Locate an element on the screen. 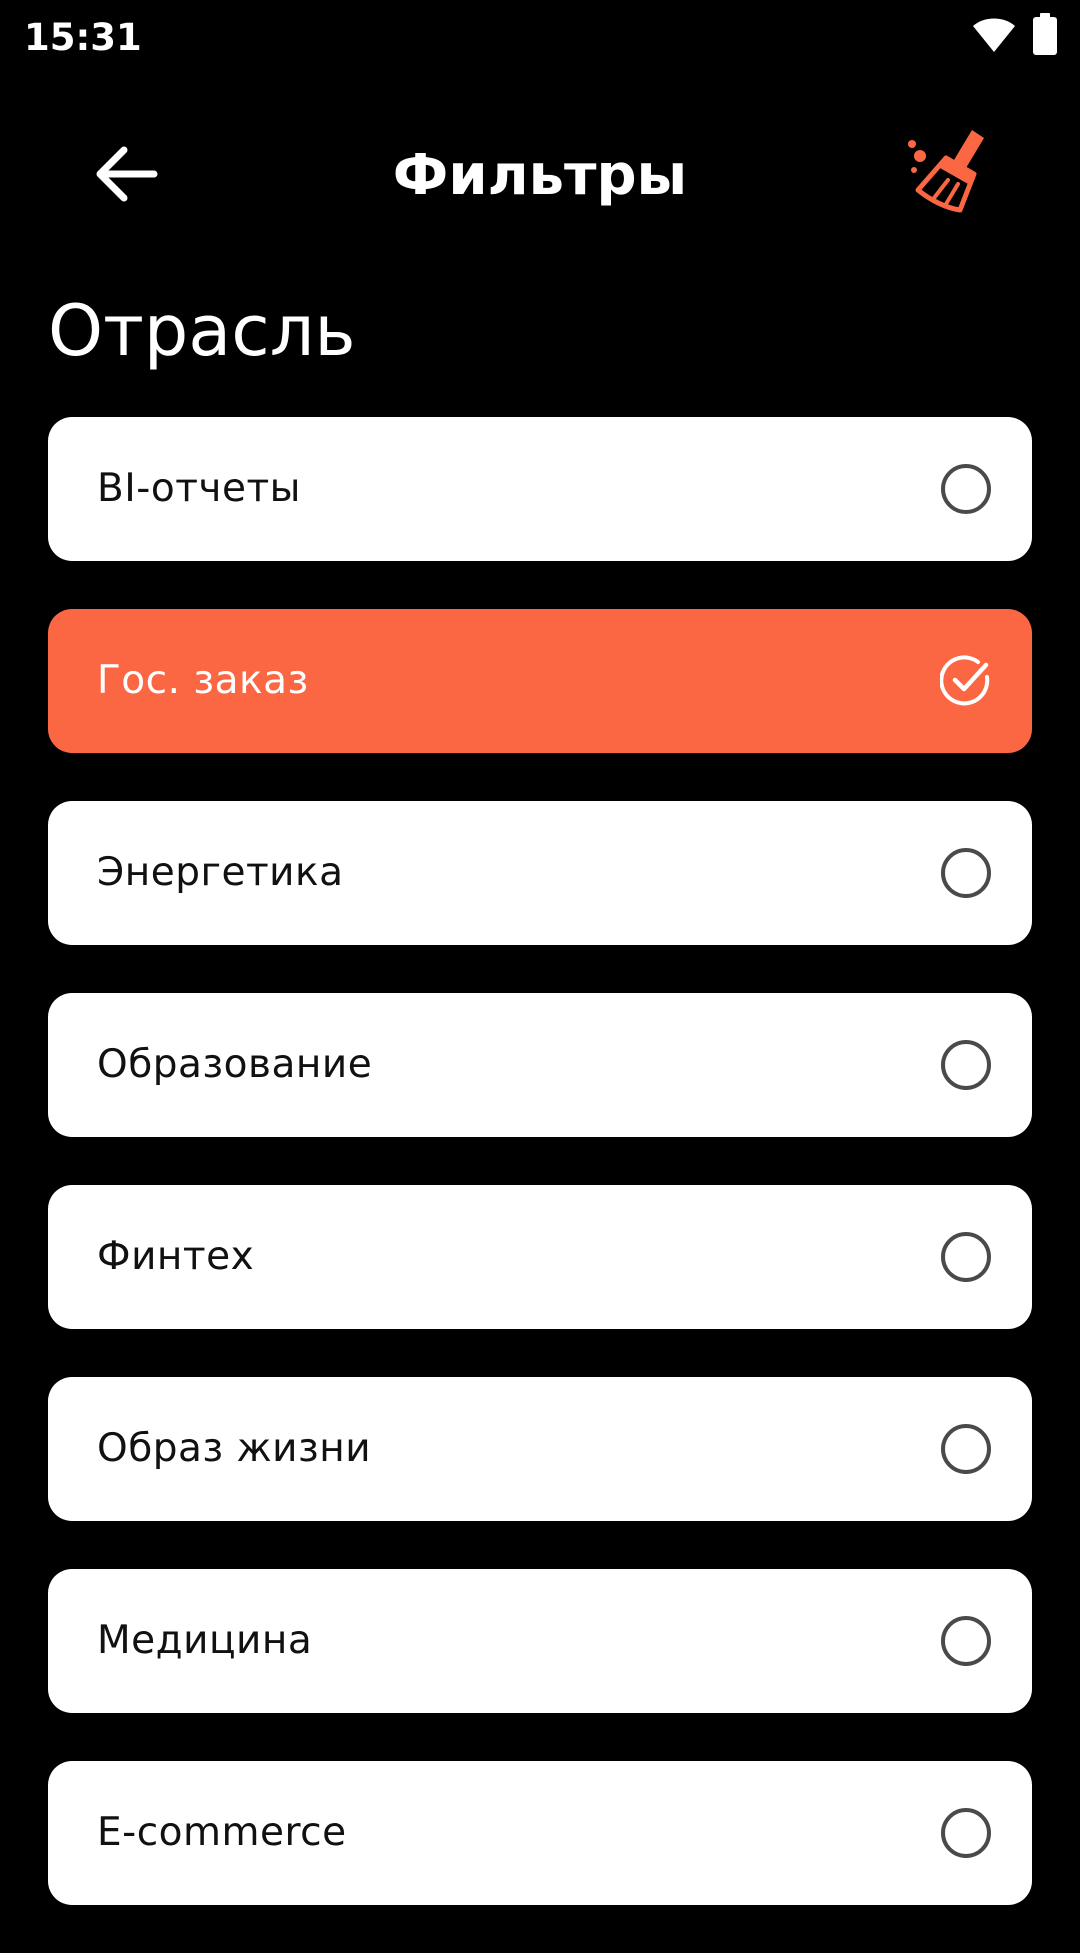  radio-checked-icon is located at coordinates (965, 681).